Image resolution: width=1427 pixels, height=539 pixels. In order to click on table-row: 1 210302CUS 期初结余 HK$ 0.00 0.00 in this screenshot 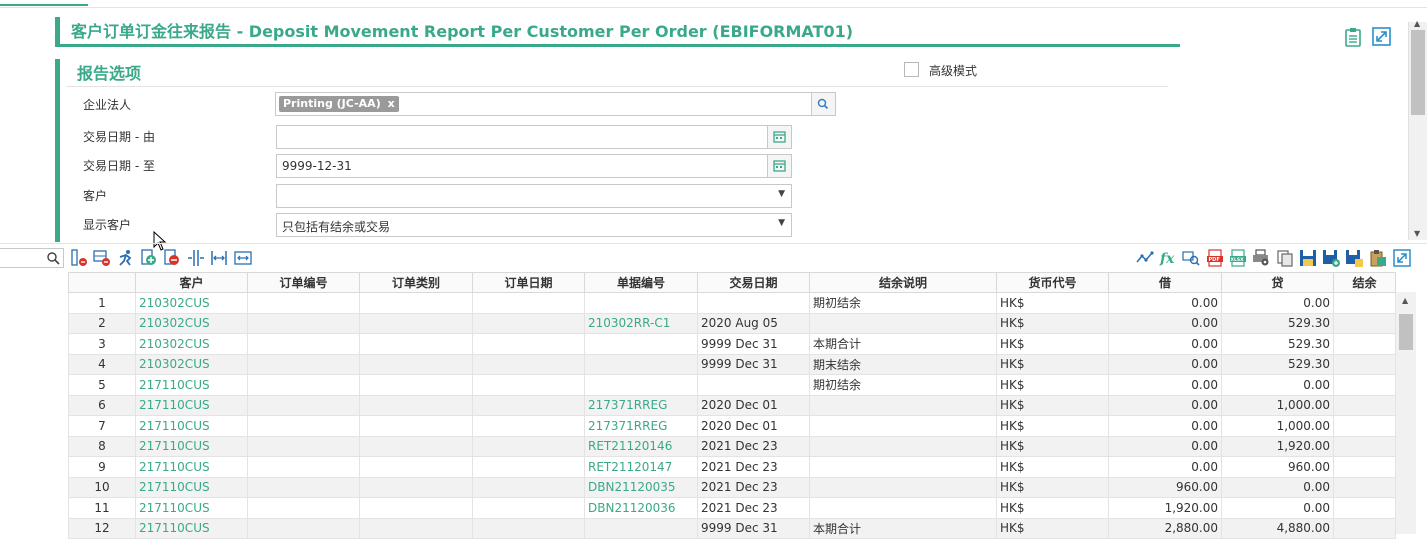, I will do `click(732, 303)`.